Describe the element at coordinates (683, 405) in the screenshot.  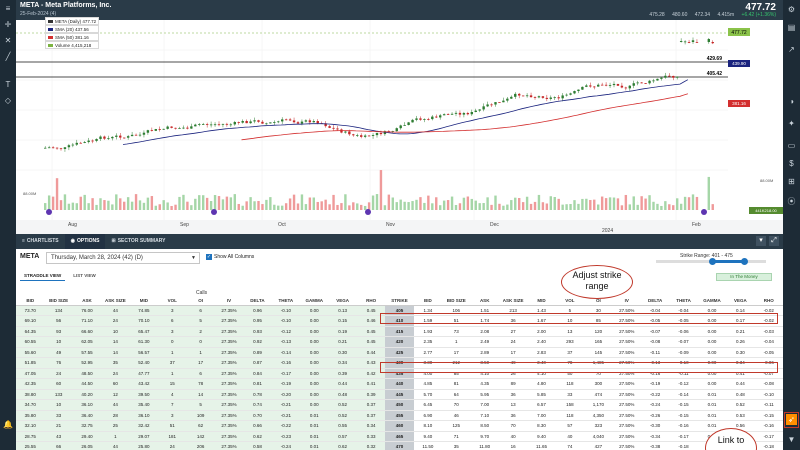
I see `table-cell: -0.15` at that location.